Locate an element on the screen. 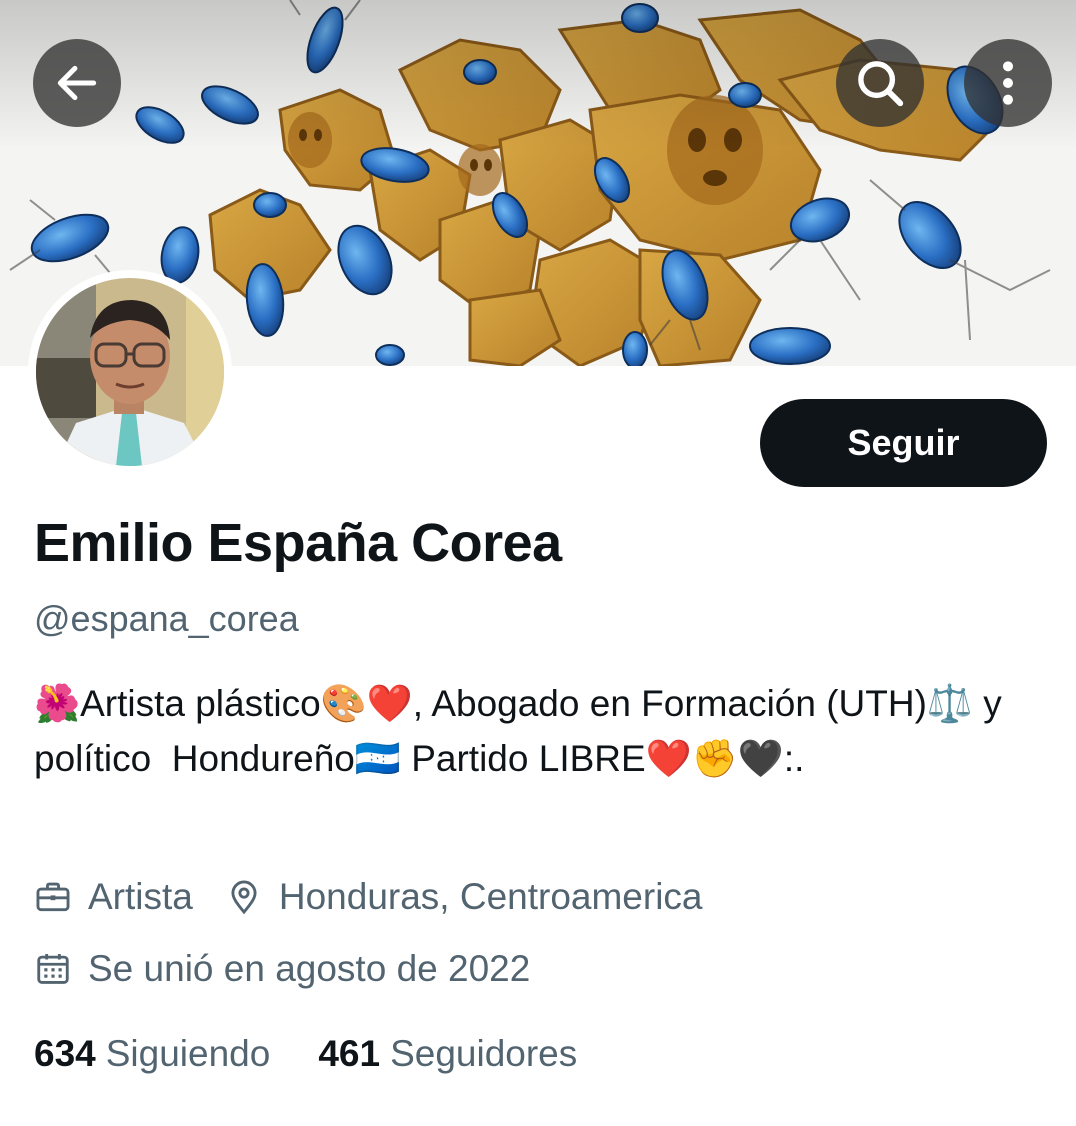 The image size is (1076, 1126). following-count: 634 is located at coordinates (65, 1053).